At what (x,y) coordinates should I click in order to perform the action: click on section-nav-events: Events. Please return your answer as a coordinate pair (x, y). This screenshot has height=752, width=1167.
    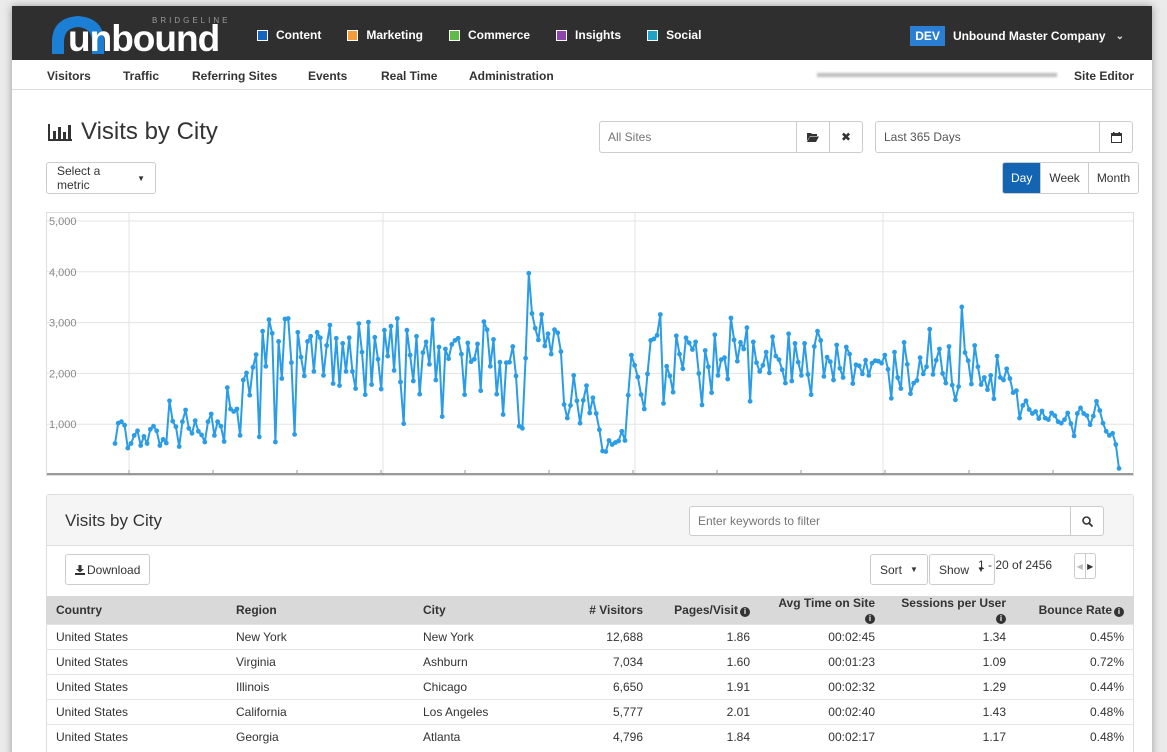
    Looking at the image, I should click on (327, 76).